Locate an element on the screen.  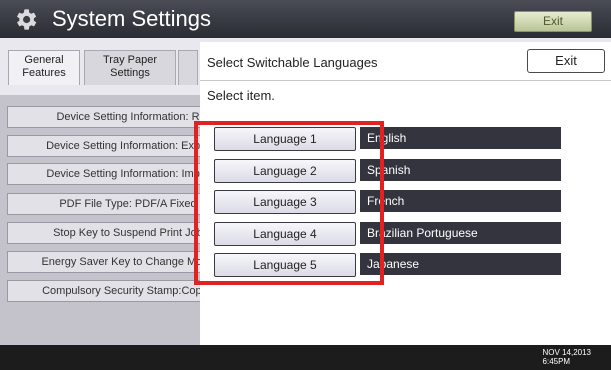
language-1-button: Language 1 is located at coordinates (285, 139).